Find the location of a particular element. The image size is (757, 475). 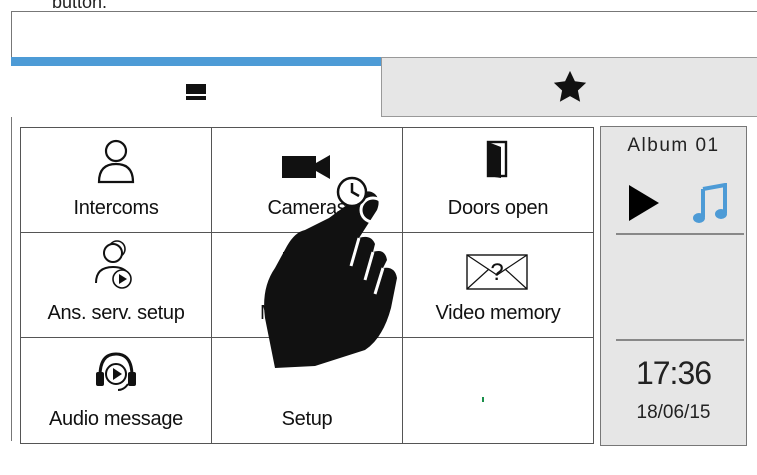

grid-cell-empty is located at coordinates (498, 391).